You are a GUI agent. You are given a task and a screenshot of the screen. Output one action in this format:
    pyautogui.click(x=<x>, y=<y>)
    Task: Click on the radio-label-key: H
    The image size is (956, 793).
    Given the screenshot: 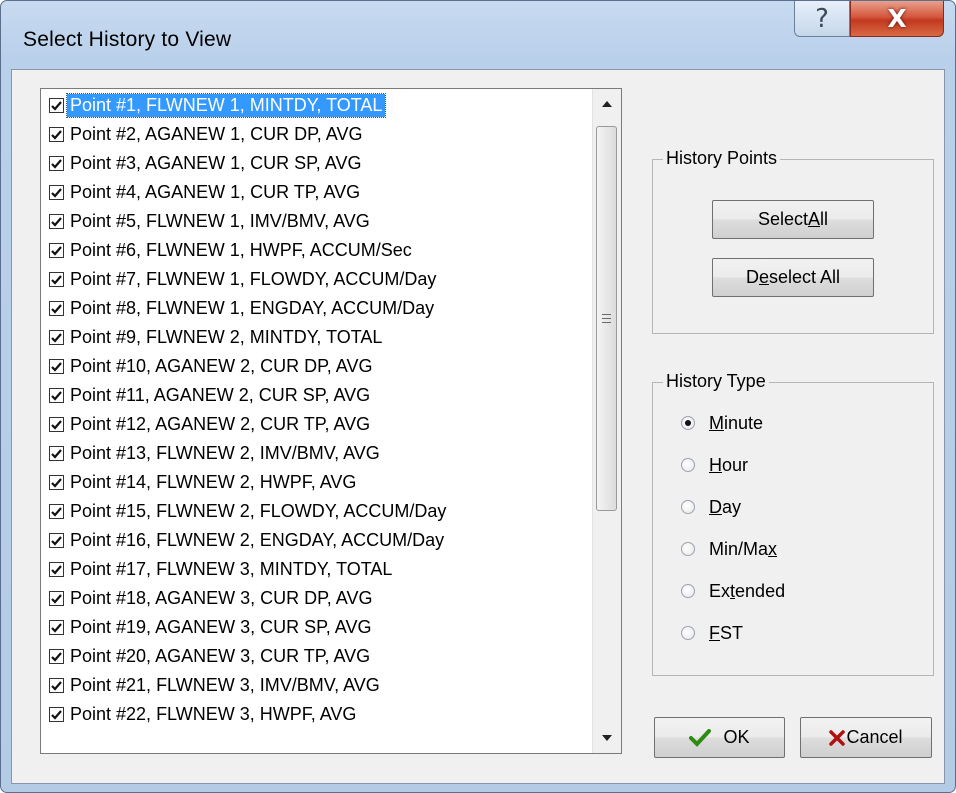 What is the action you would take?
    pyautogui.click(x=715, y=464)
    